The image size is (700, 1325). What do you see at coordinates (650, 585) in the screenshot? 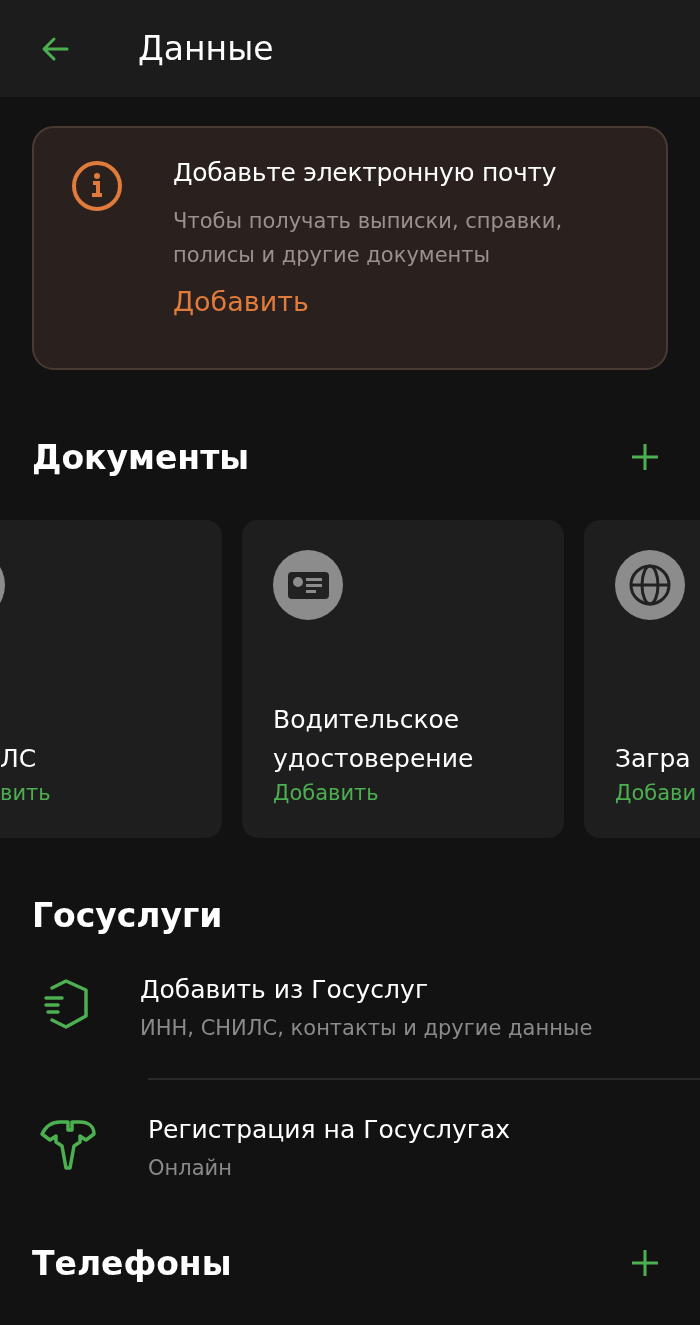
I see `globe-icon` at bounding box center [650, 585].